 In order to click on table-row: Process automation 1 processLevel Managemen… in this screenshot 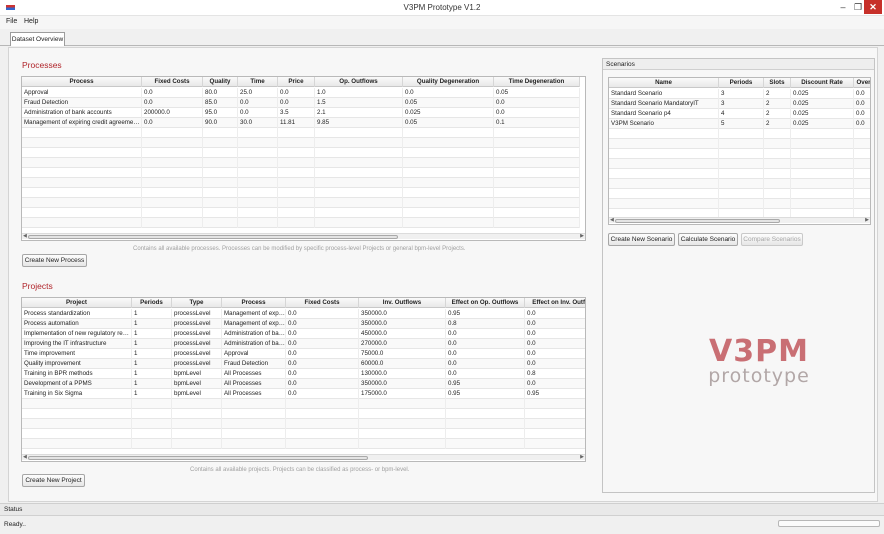, I will do `click(303, 324)`.